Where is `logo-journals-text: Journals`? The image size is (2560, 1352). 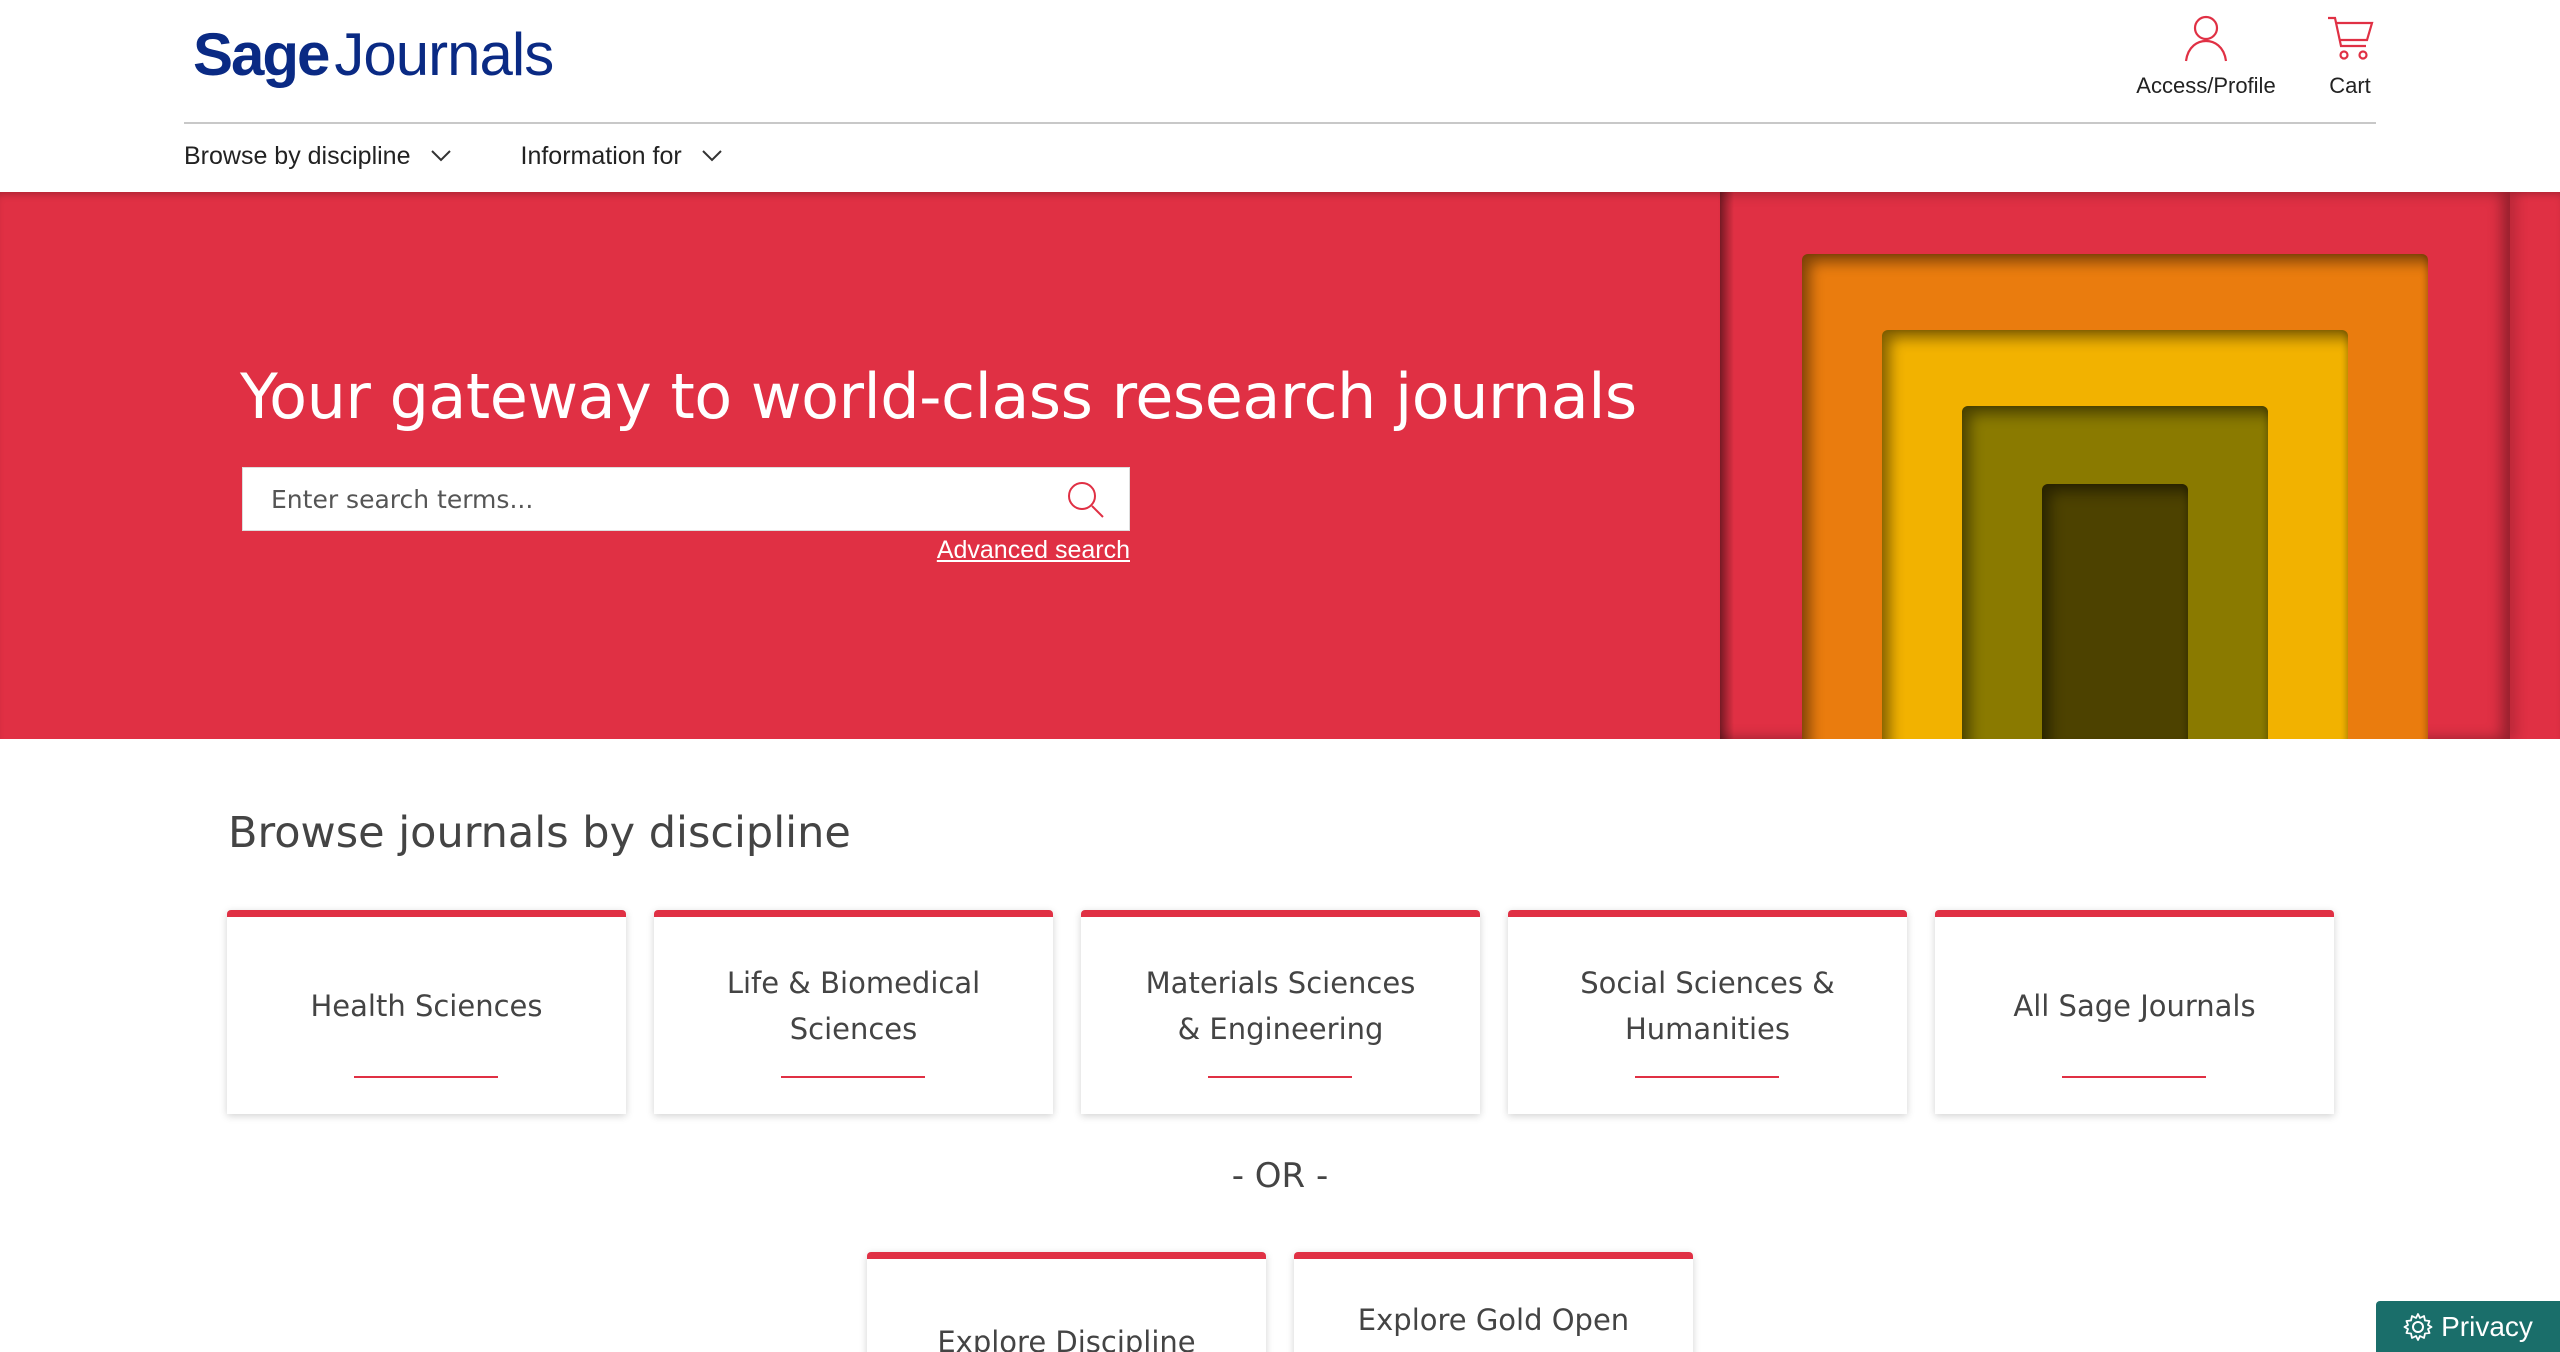 logo-journals-text: Journals is located at coordinates (444, 54).